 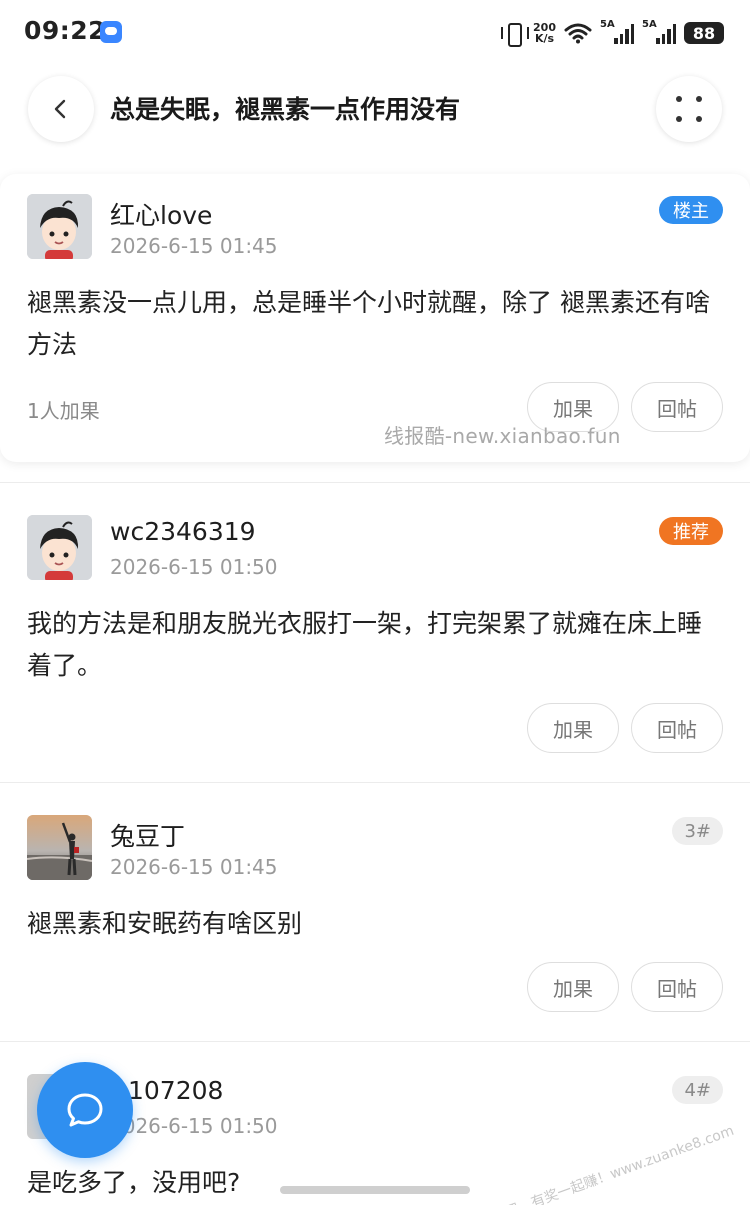 What do you see at coordinates (679, 99) in the screenshot?
I see `more-dots-icon` at bounding box center [679, 99].